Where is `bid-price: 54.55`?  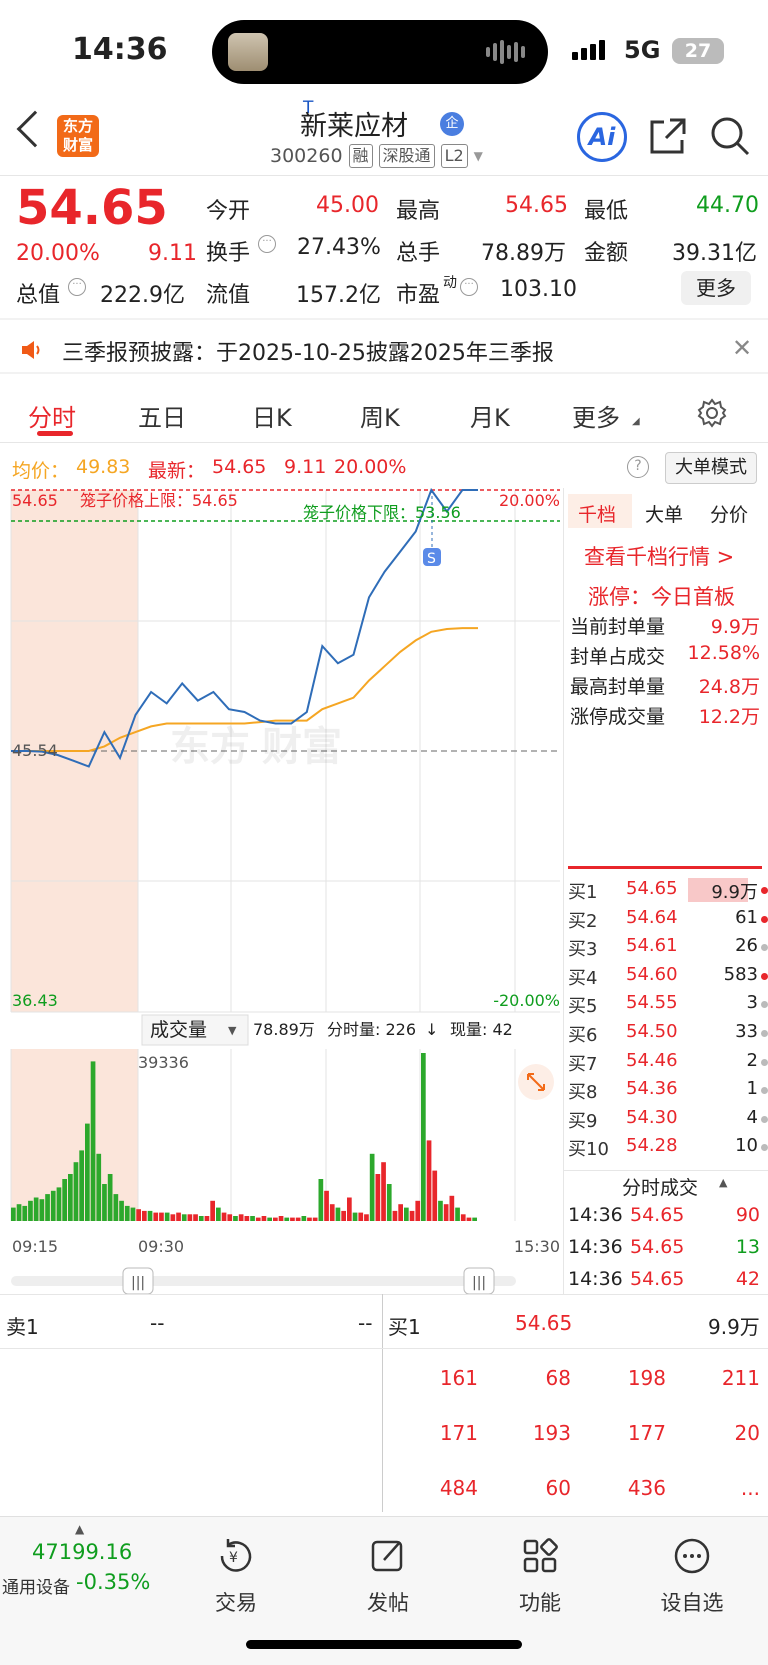
bid-price: 54.55 is located at coordinates (652, 1003).